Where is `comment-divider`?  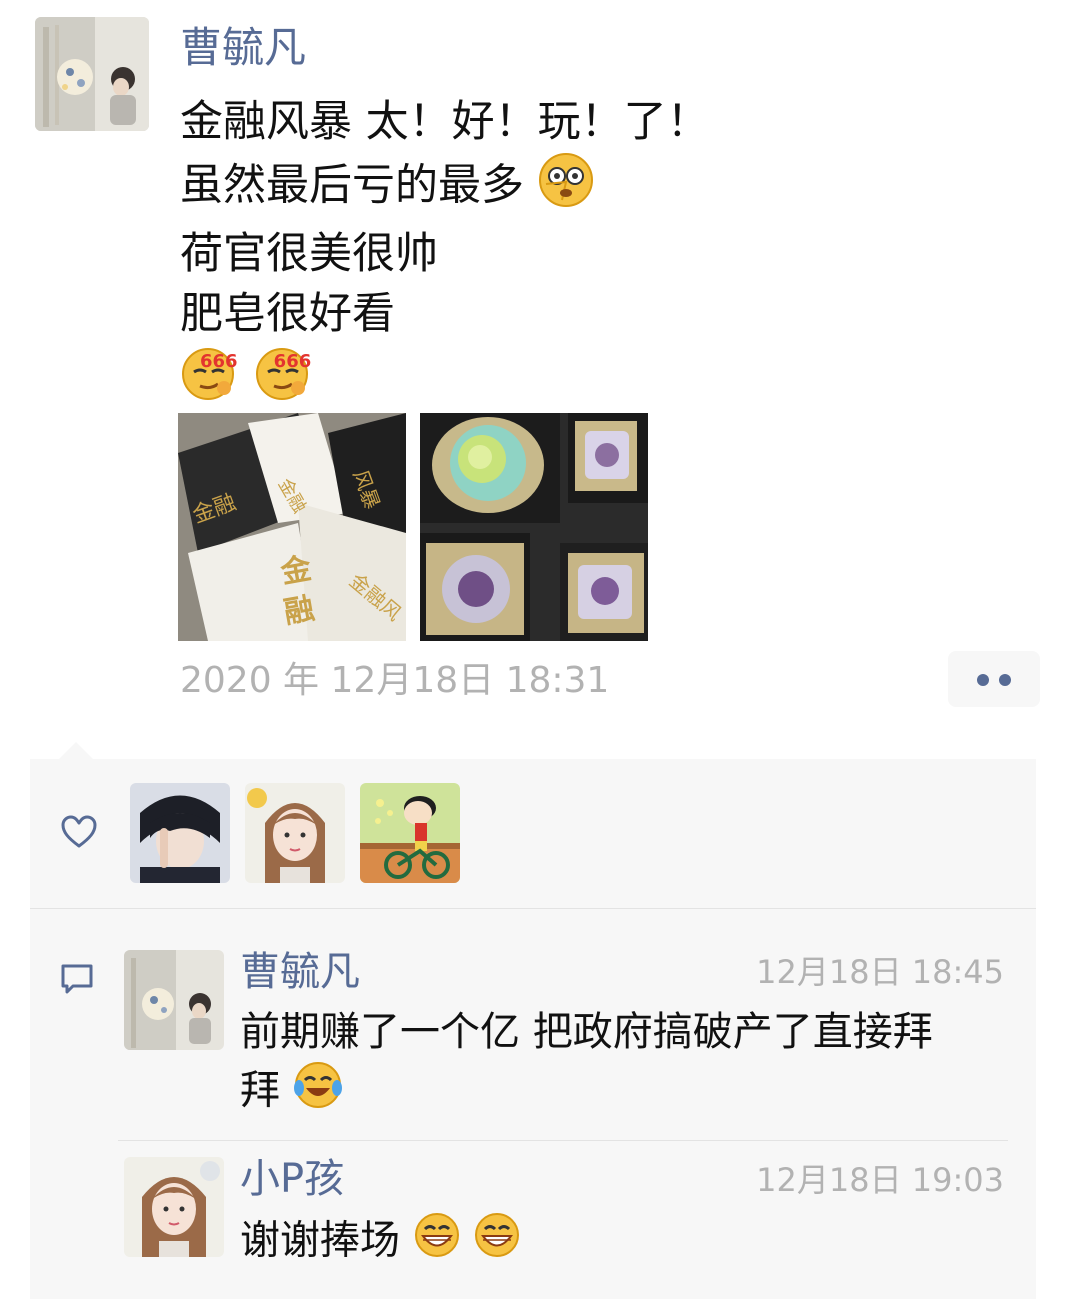 comment-divider is located at coordinates (563, 1140).